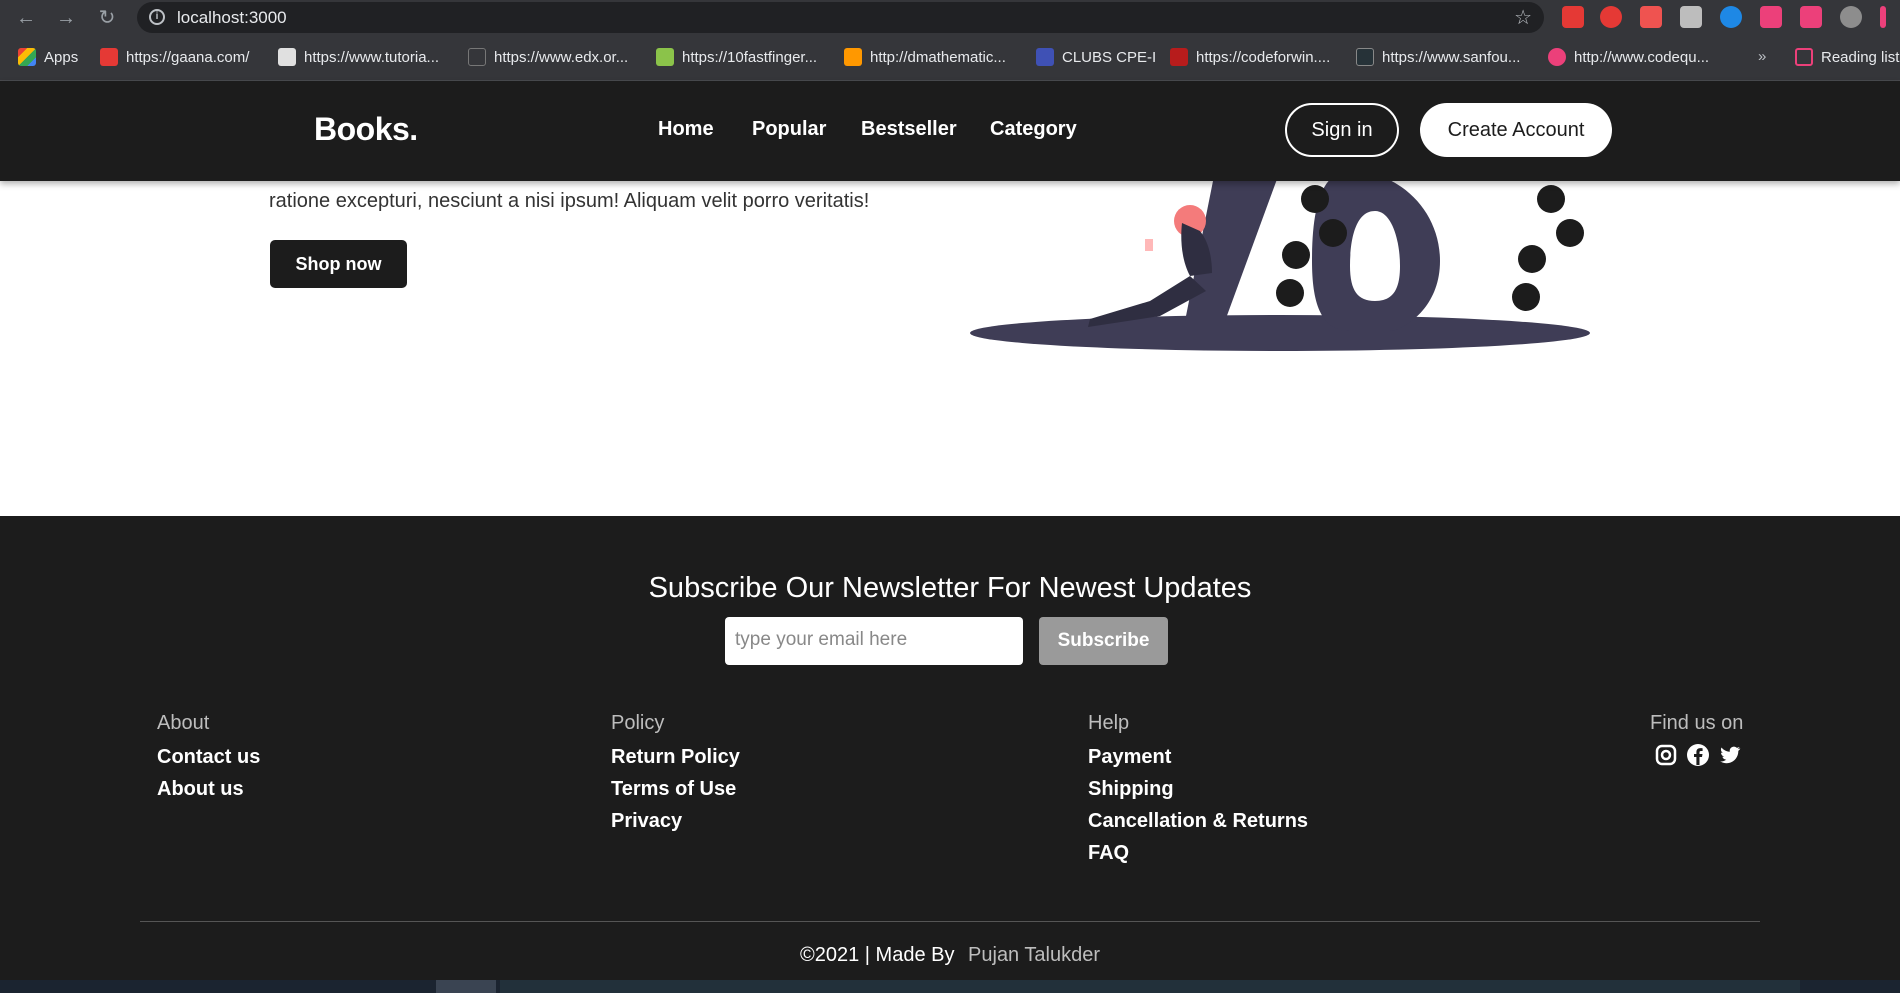 This screenshot has width=1900, height=993. What do you see at coordinates (789, 129) in the screenshot?
I see `nav-popular: Popular` at bounding box center [789, 129].